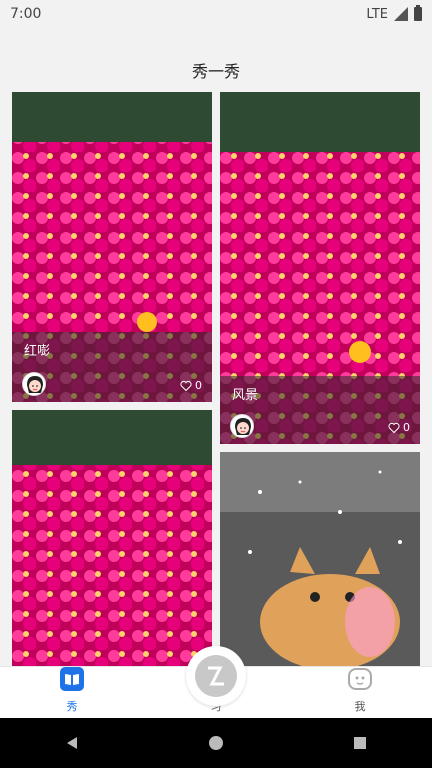  I want to click on study-icon, so click(216, 676).